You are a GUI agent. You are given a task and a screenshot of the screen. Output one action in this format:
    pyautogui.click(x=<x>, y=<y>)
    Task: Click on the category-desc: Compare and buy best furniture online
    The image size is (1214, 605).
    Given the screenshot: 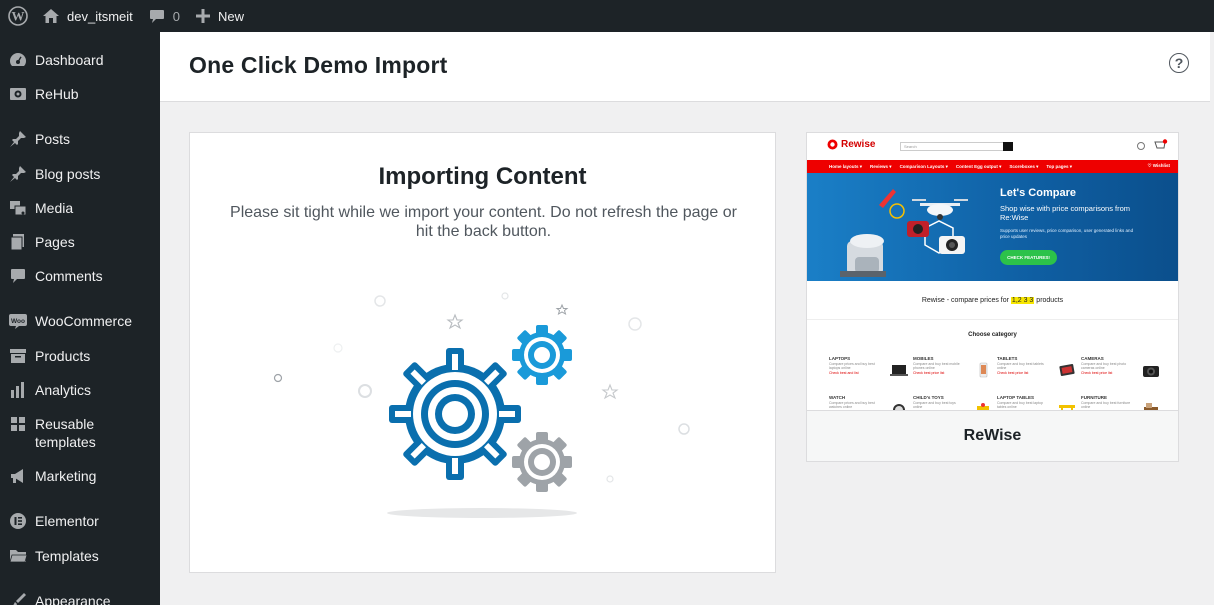 What is the action you would take?
    pyautogui.click(x=1106, y=405)
    